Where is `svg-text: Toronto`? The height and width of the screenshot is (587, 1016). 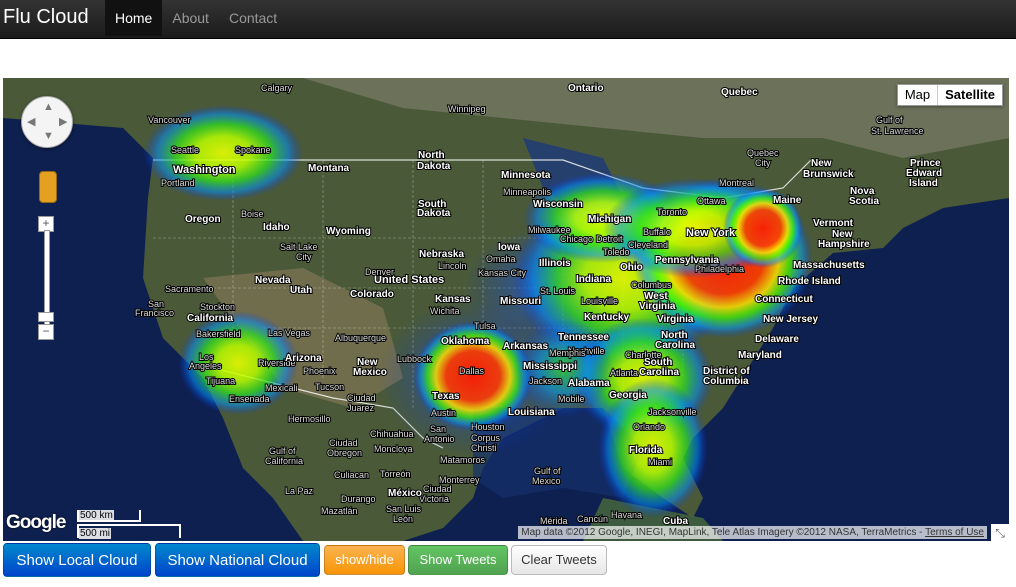 svg-text: Toronto is located at coordinates (672, 212).